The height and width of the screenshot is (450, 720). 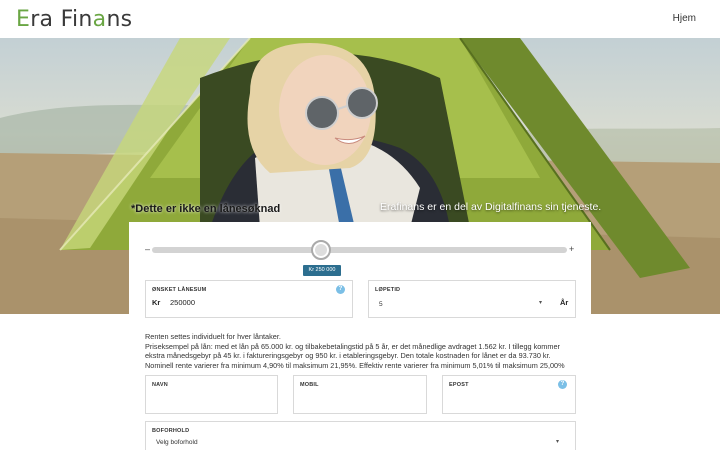 I want to click on not-application-notice: *Dette er ikke en lånesøknad, so click(x=206, y=209).